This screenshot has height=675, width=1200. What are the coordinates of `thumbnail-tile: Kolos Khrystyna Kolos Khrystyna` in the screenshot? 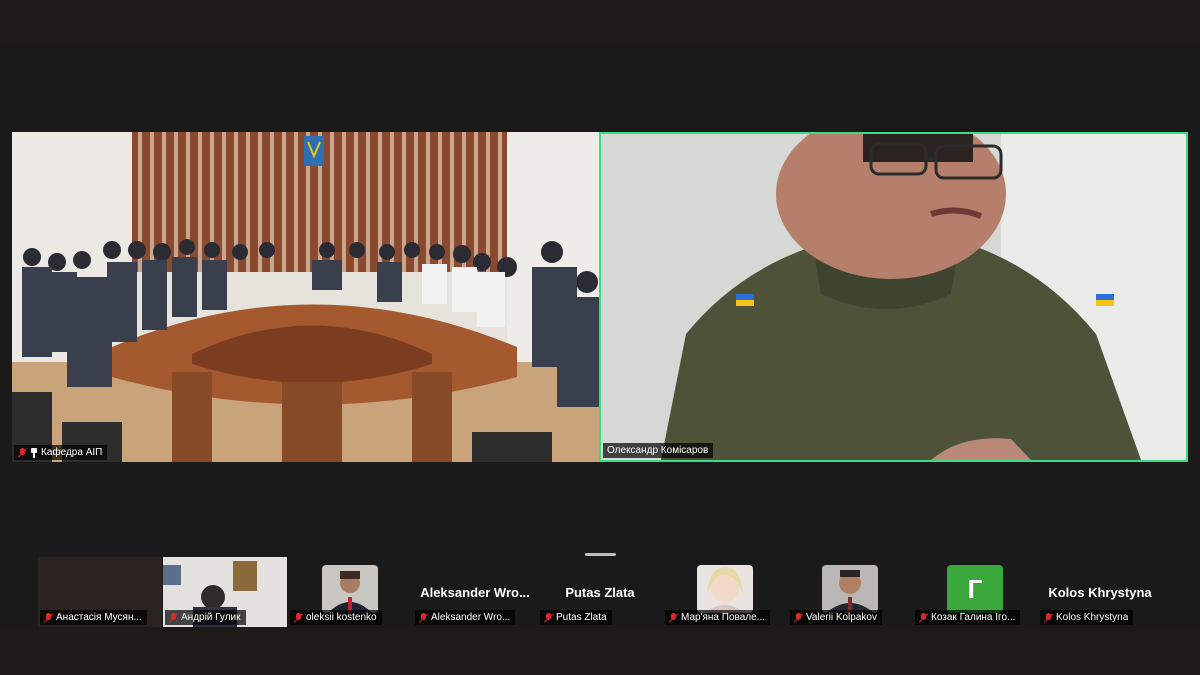 It's located at (1100, 592).